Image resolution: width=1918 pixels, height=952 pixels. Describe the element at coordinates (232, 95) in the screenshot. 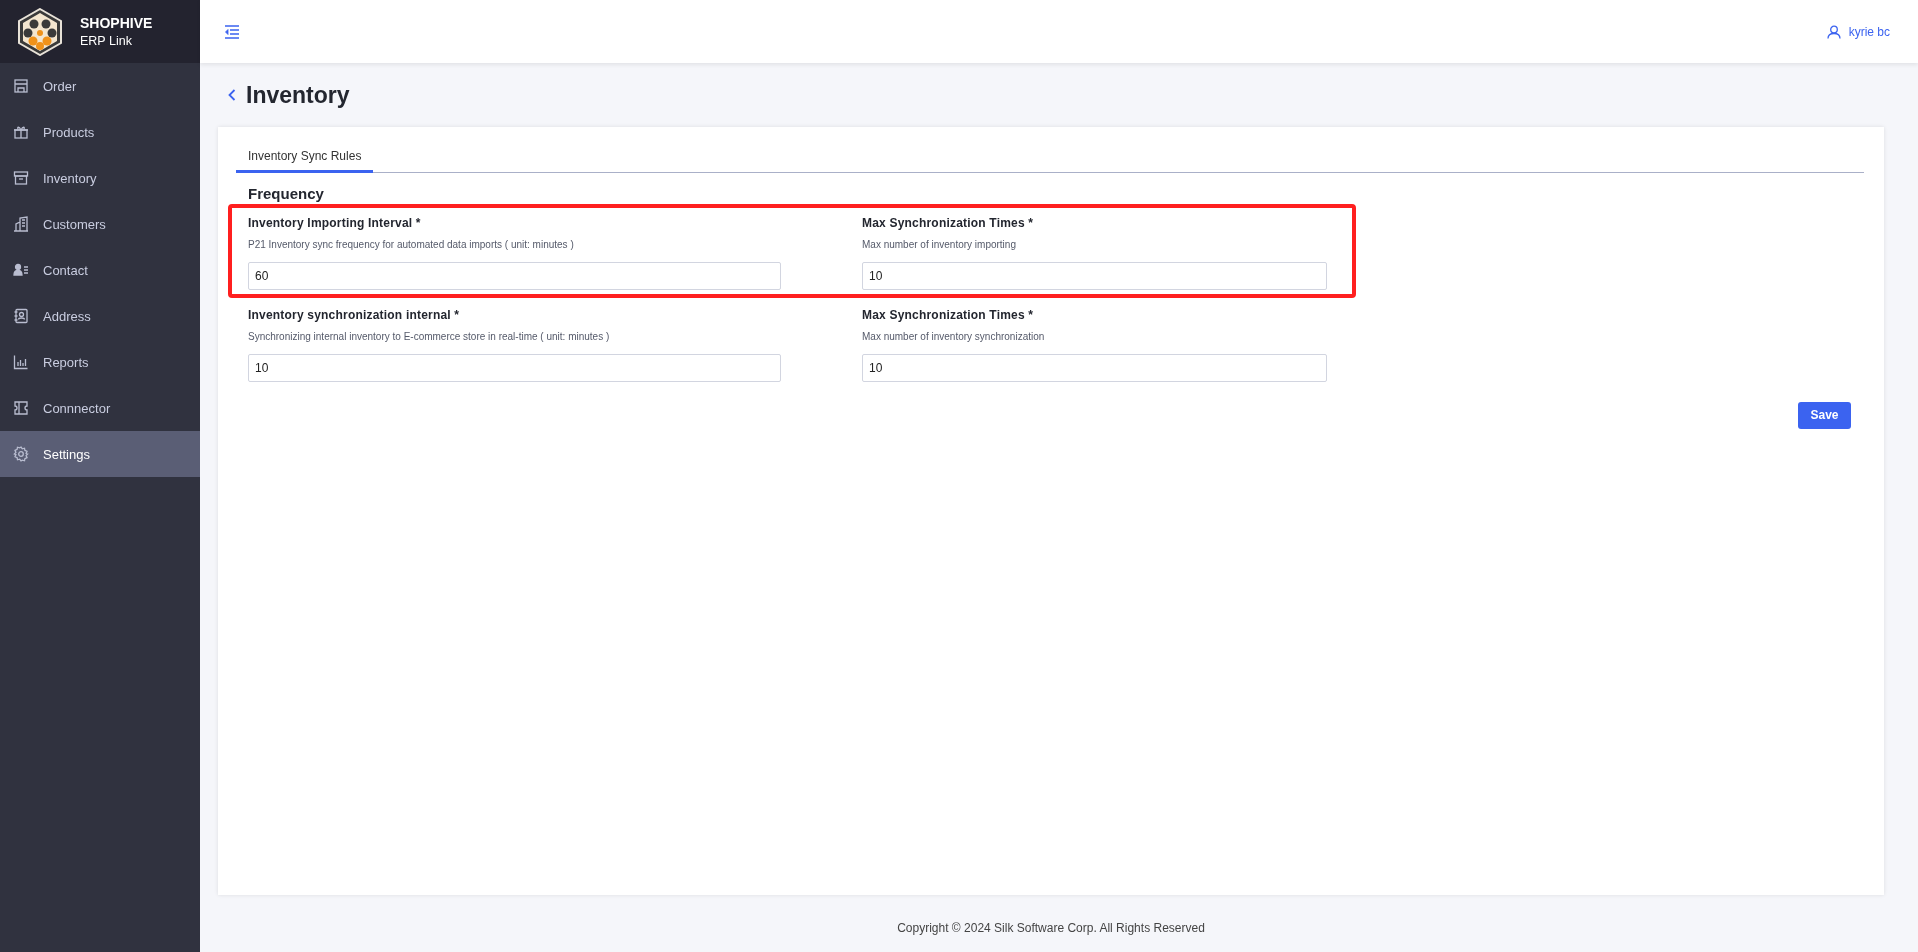

I see `back-chevron-icon` at that location.